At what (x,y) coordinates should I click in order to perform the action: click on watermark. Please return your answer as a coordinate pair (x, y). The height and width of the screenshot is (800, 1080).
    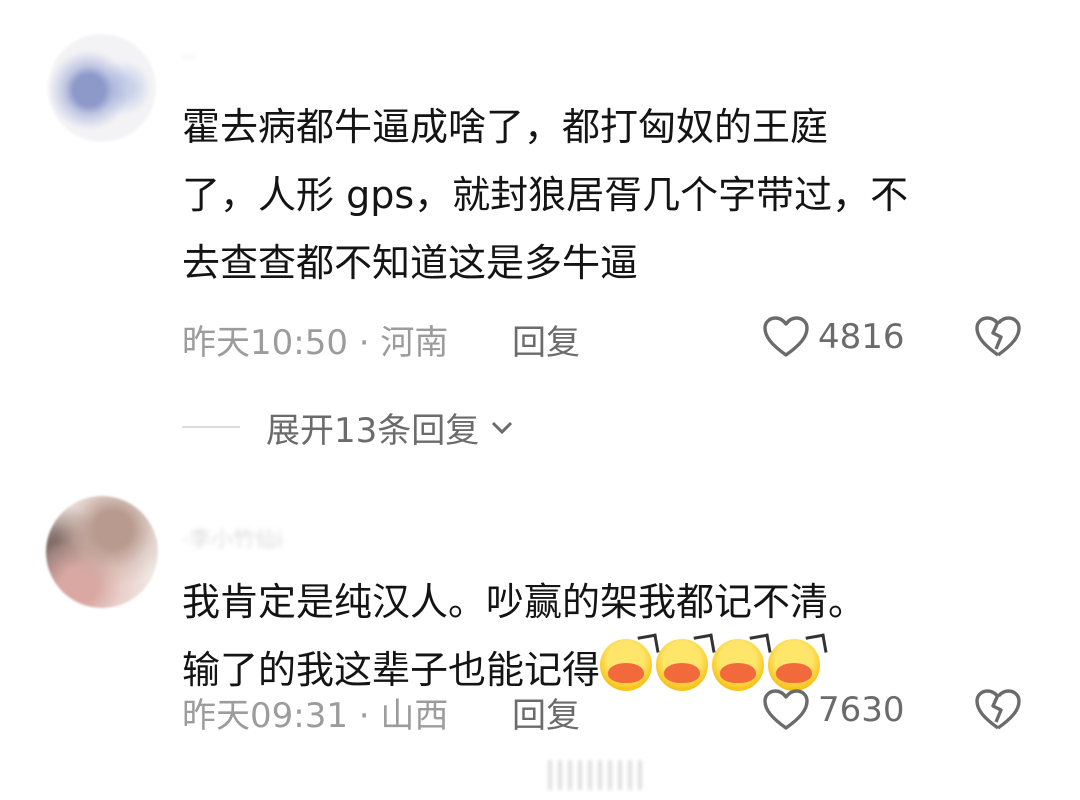
    Looking at the image, I should click on (598, 775).